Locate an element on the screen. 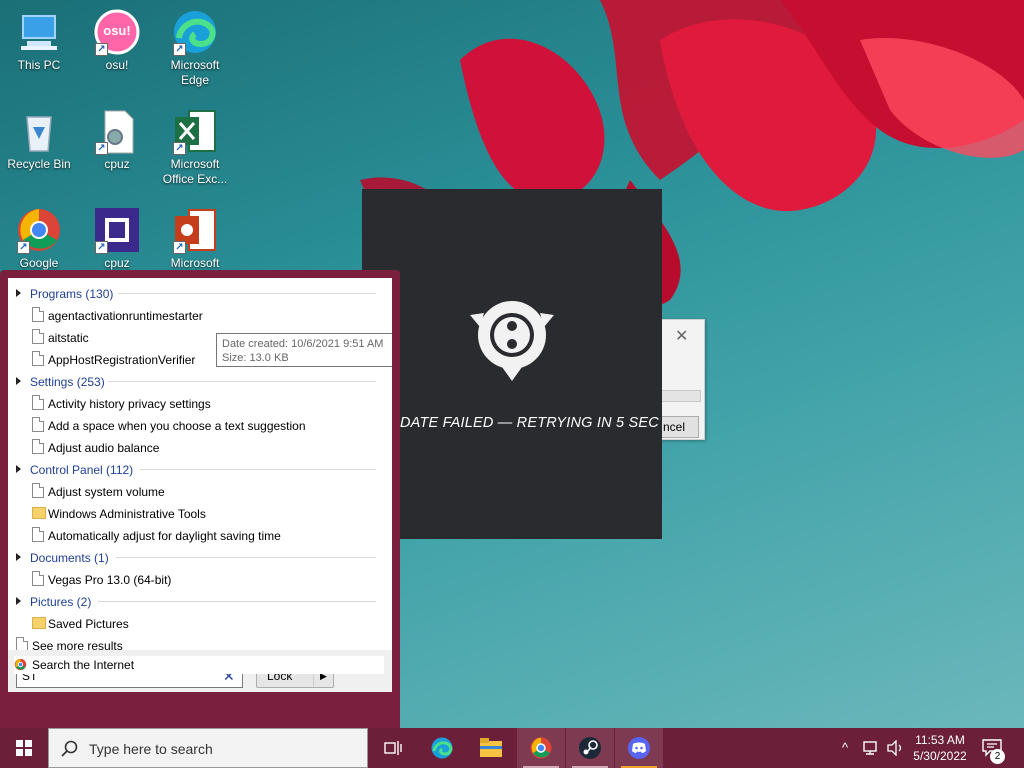 The width and height of the screenshot is (1024, 768). osu-icon: osu! ↗ is located at coordinates (117, 32).